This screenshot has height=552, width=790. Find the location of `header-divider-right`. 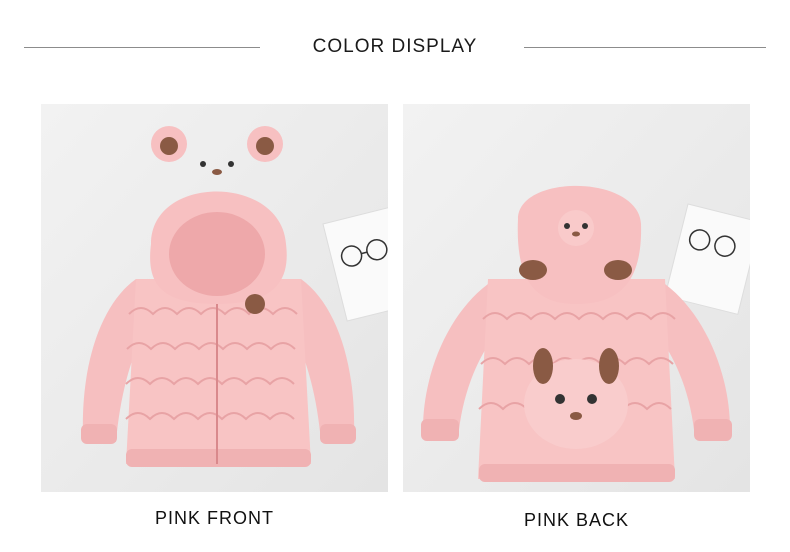

header-divider-right is located at coordinates (645, 47).